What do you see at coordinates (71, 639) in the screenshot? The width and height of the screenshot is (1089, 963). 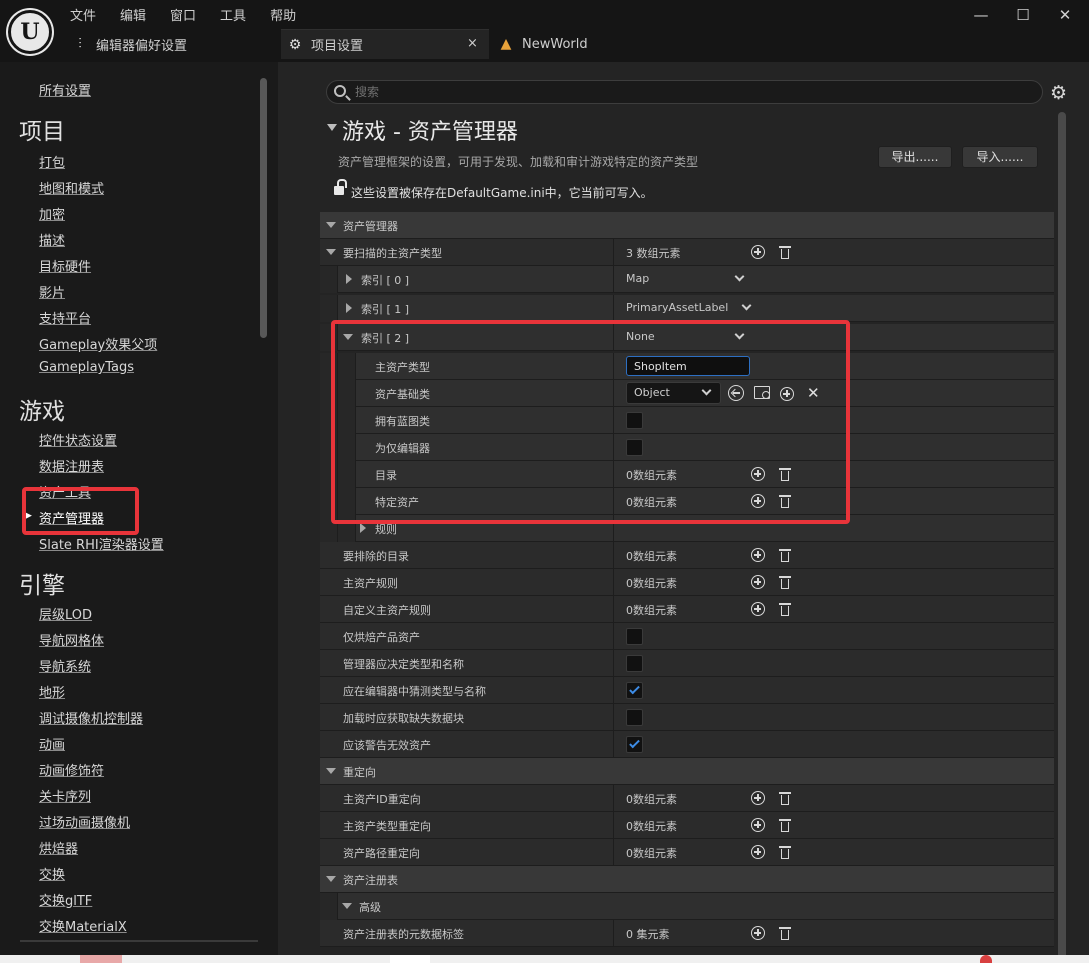 I see `sidebar-item: 导航网格体` at bounding box center [71, 639].